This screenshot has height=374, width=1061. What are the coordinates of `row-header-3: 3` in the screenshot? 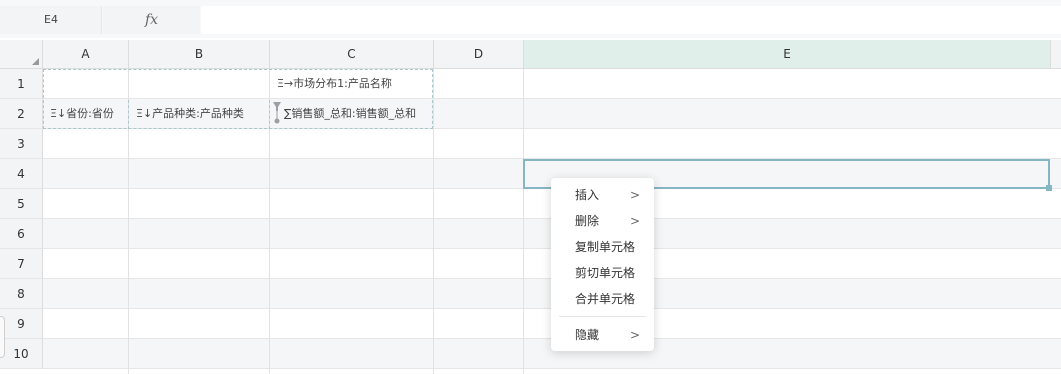 It's located at (21, 144).